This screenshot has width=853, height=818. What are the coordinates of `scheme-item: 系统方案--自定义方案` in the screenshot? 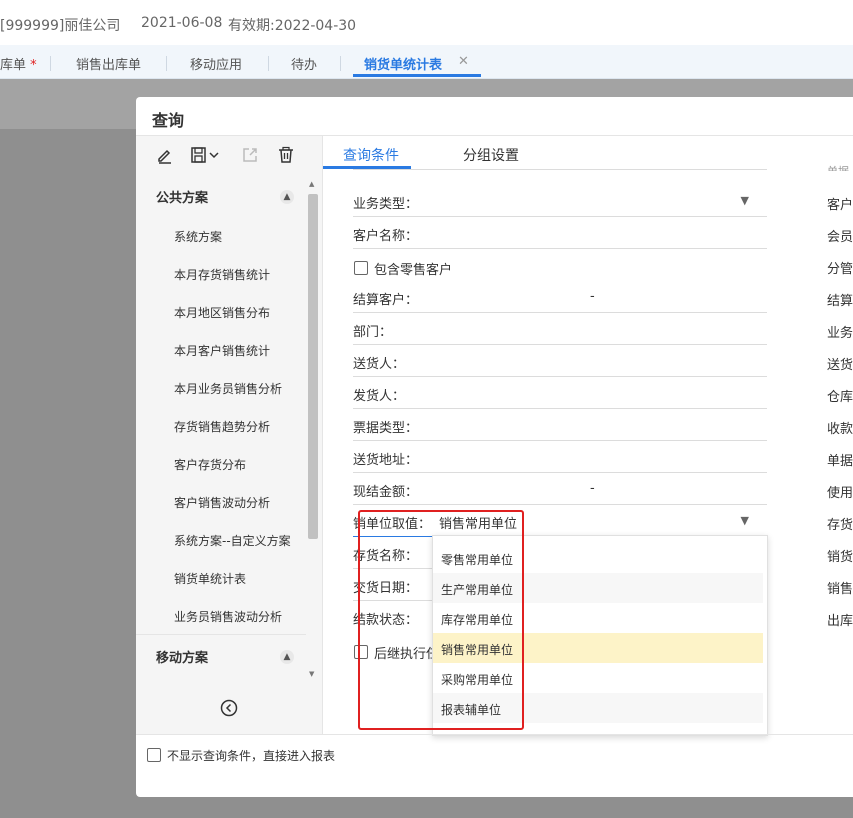 It's located at (232, 540).